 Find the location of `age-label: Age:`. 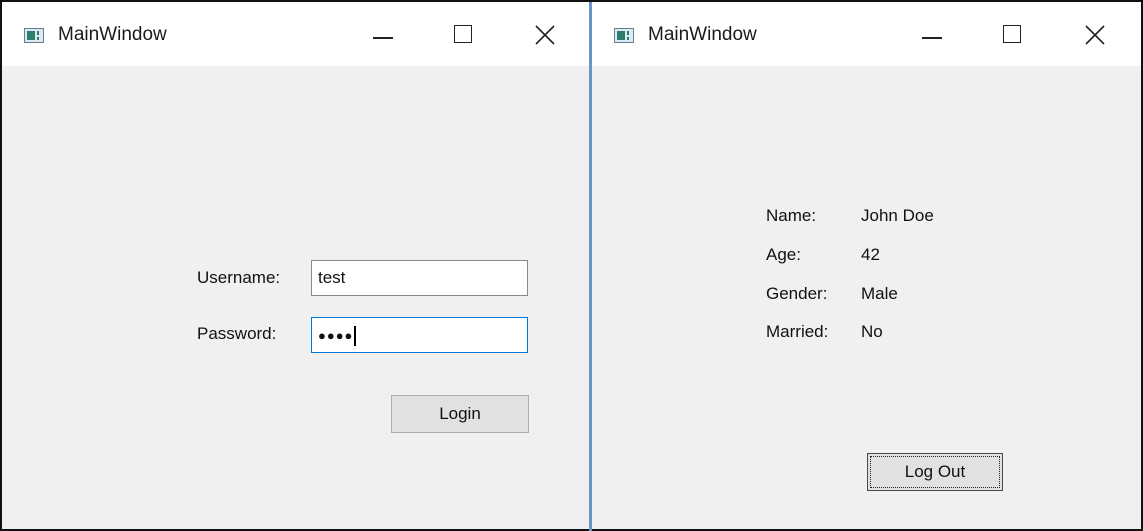

age-label: Age: is located at coordinates (783, 254).